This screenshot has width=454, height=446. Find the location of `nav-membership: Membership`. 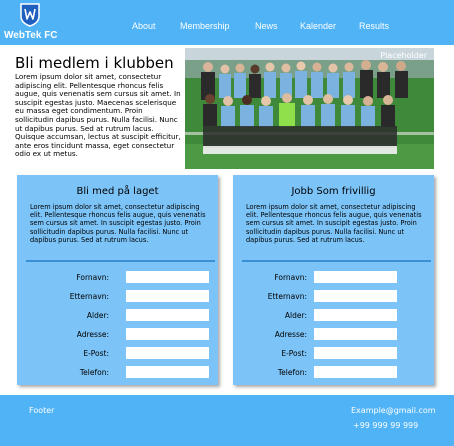

nav-membership: Membership is located at coordinates (205, 26).